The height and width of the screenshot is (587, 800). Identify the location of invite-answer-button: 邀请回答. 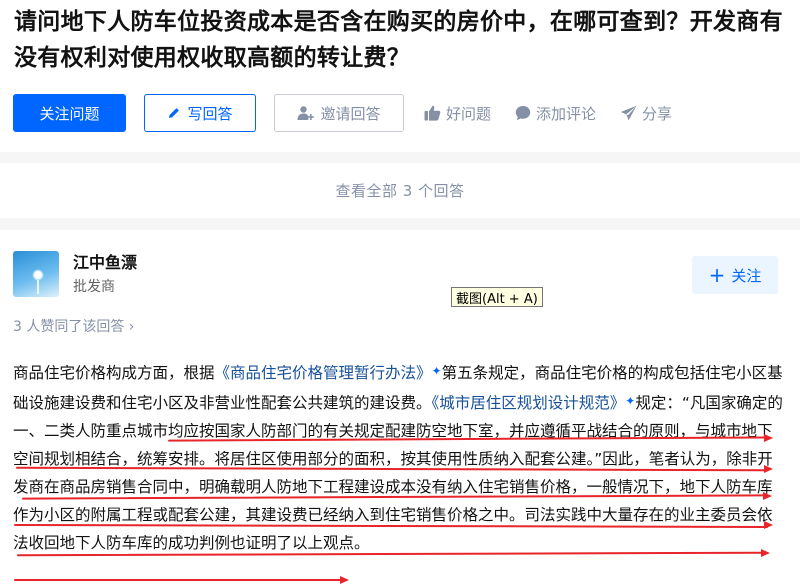
(339, 113).